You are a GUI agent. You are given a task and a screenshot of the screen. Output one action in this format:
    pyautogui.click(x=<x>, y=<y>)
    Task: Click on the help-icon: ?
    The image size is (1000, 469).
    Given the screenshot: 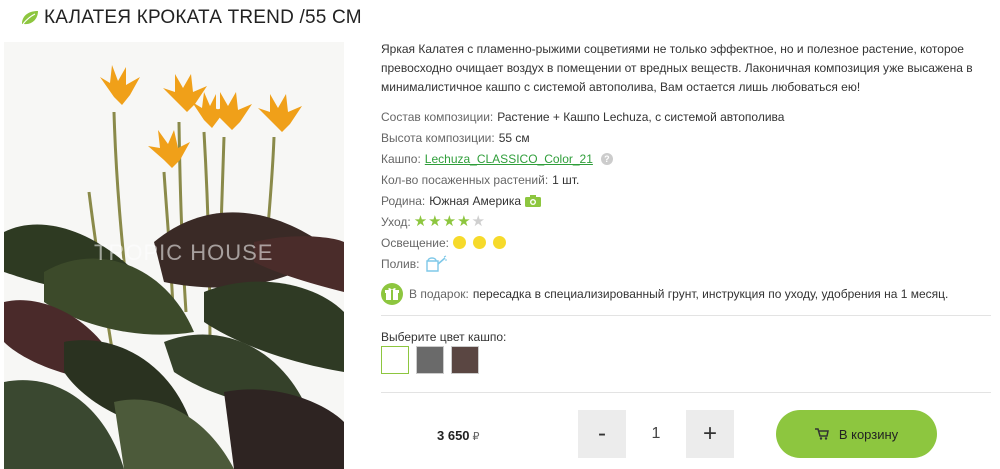 What is the action you would take?
    pyautogui.click(x=606, y=158)
    